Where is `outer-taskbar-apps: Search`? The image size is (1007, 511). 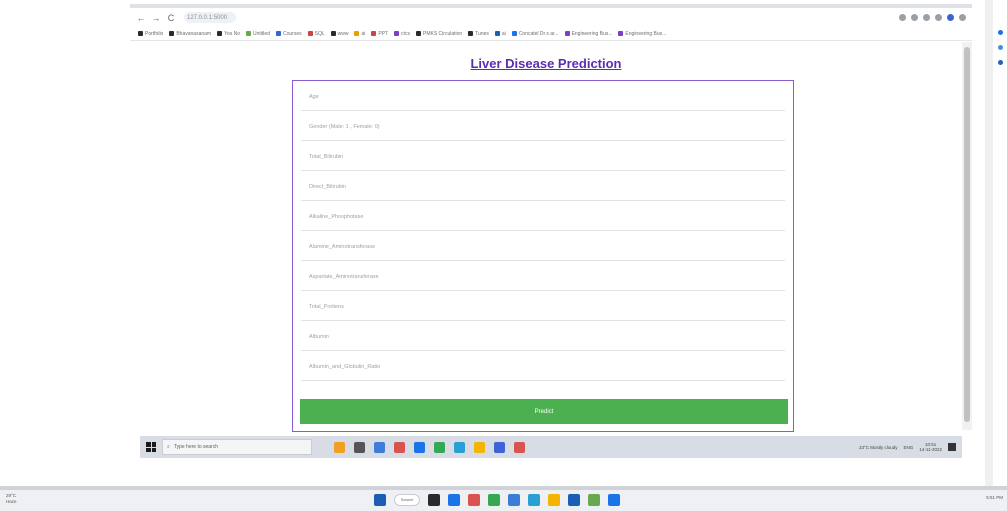
outer-taskbar-apps: Search is located at coordinates (497, 500).